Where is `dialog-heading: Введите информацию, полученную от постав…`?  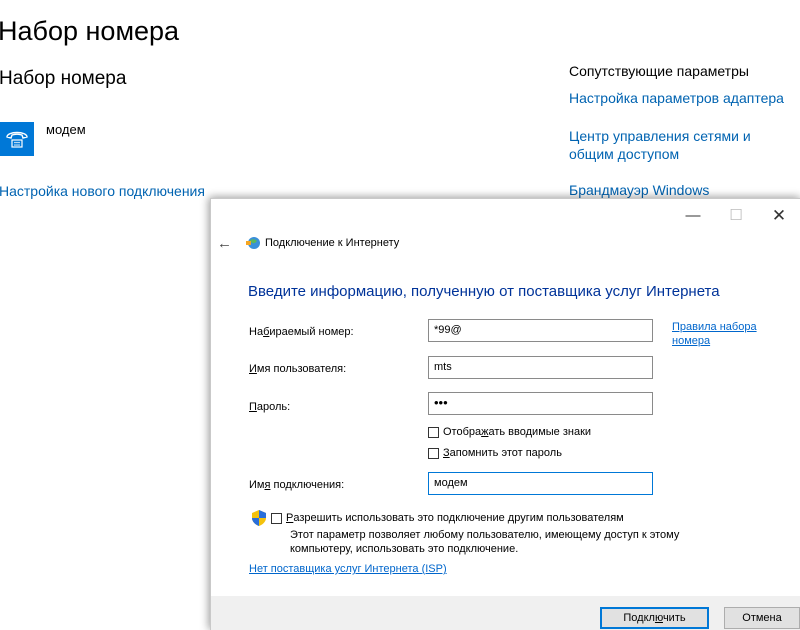
dialog-heading: Введите информацию, полученную от постав… is located at coordinates (484, 291).